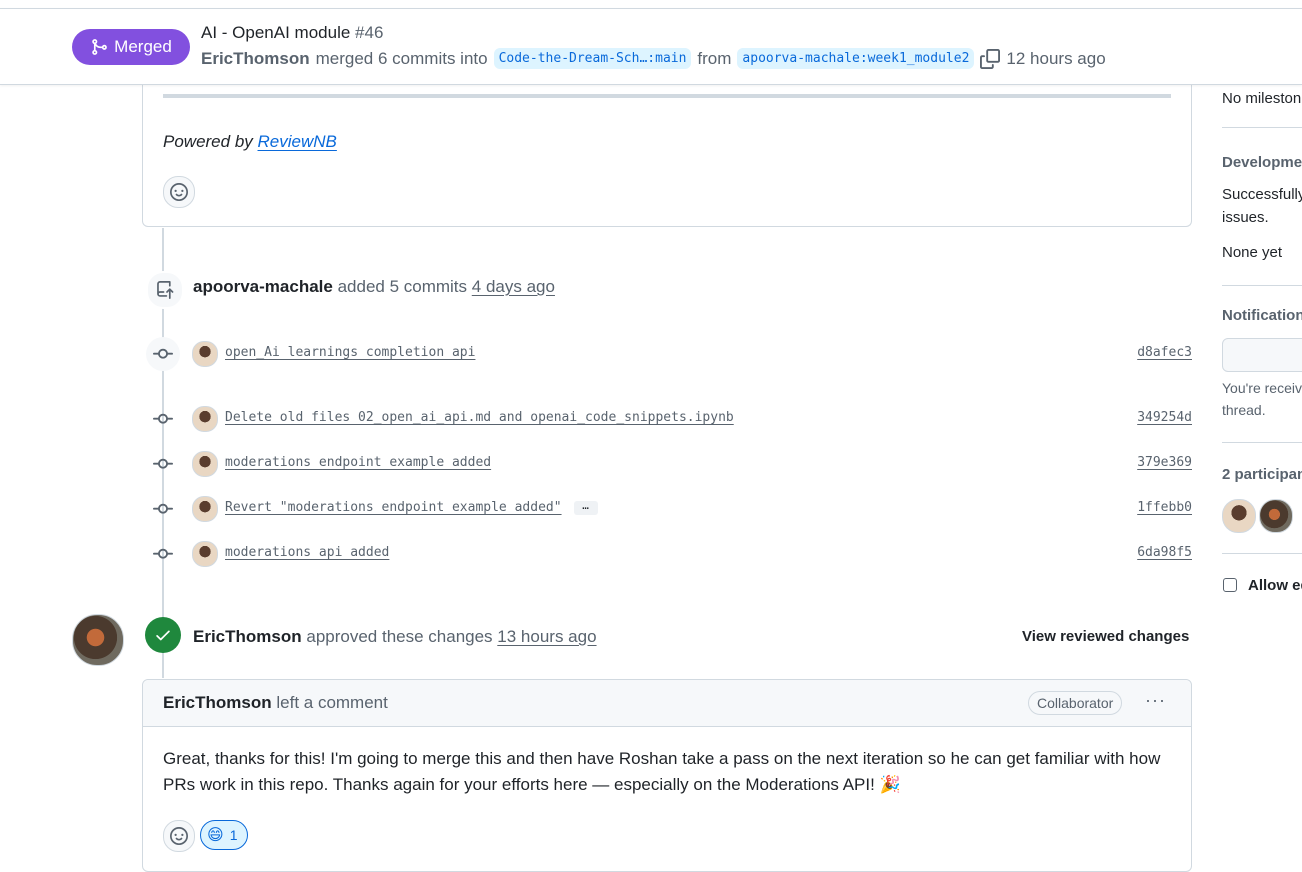  What do you see at coordinates (1105, 636) in the screenshot?
I see `view-reviewed-changes-button: View reviewed changes` at bounding box center [1105, 636].